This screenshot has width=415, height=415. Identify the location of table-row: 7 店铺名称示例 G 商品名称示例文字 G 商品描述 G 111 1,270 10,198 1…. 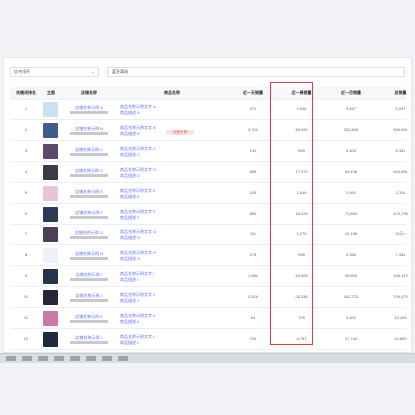
(208, 235).